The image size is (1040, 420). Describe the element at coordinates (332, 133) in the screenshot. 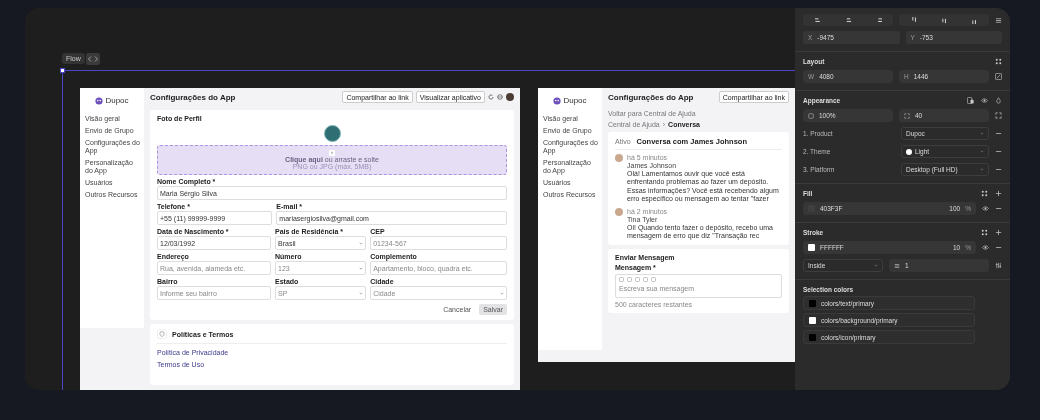

I see `profile-photo-placeholder` at that location.